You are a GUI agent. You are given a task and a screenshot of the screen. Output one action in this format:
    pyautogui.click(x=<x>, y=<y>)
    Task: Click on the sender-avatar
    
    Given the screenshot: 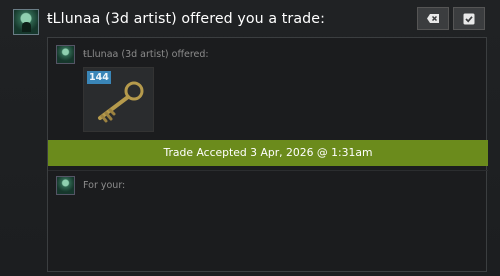 What is the action you would take?
    pyautogui.click(x=26, y=22)
    